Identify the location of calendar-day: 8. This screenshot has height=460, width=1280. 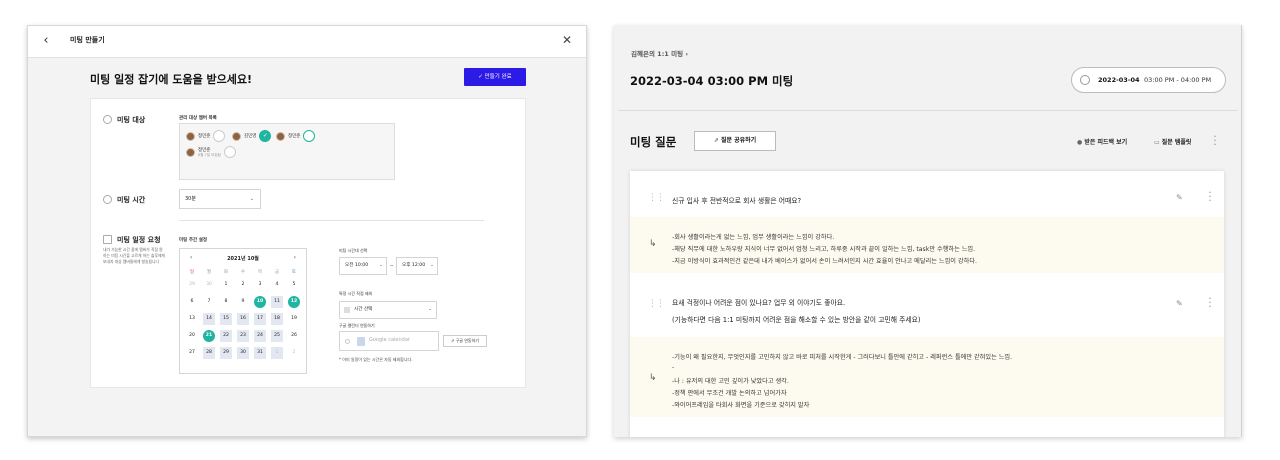
(226, 302).